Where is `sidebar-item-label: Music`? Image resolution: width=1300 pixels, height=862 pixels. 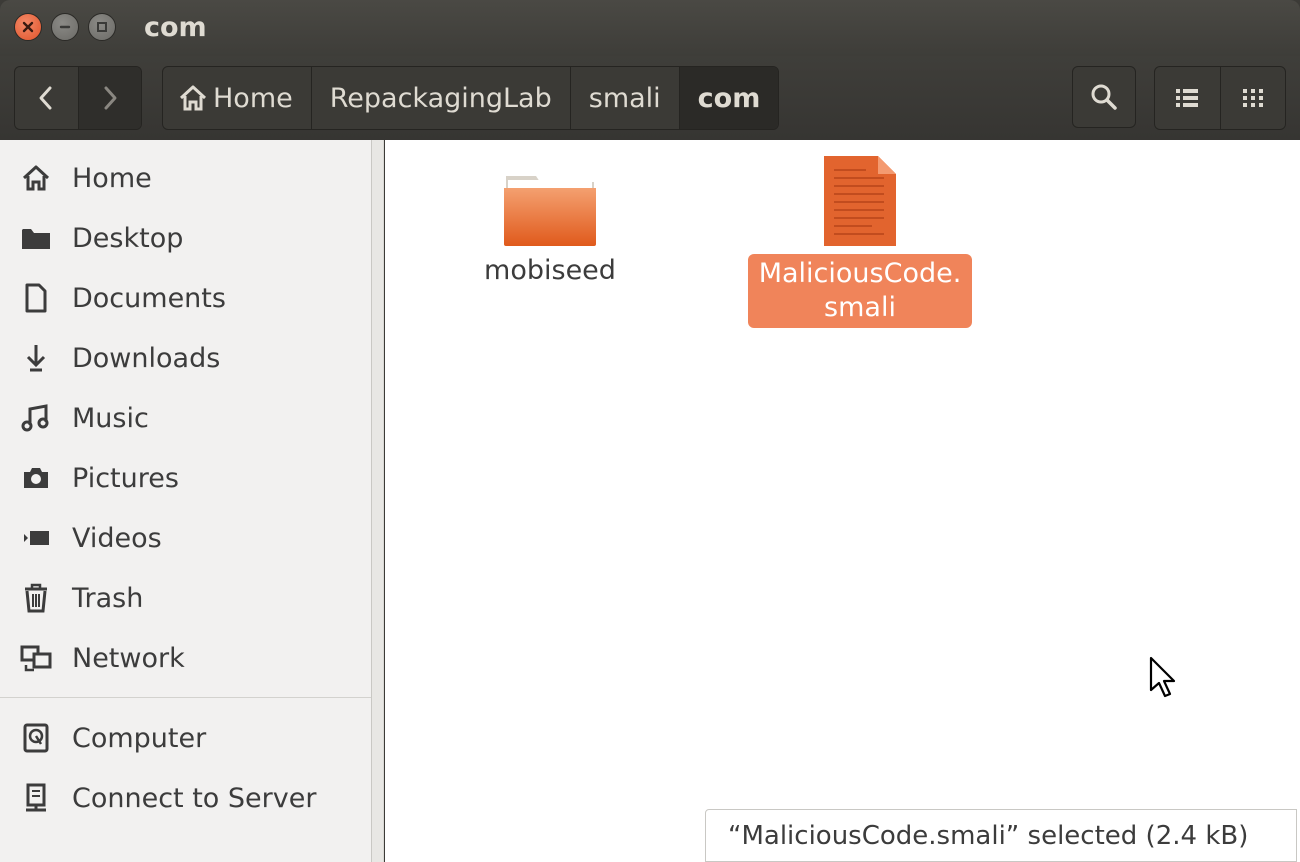 sidebar-item-label: Music is located at coordinates (110, 418).